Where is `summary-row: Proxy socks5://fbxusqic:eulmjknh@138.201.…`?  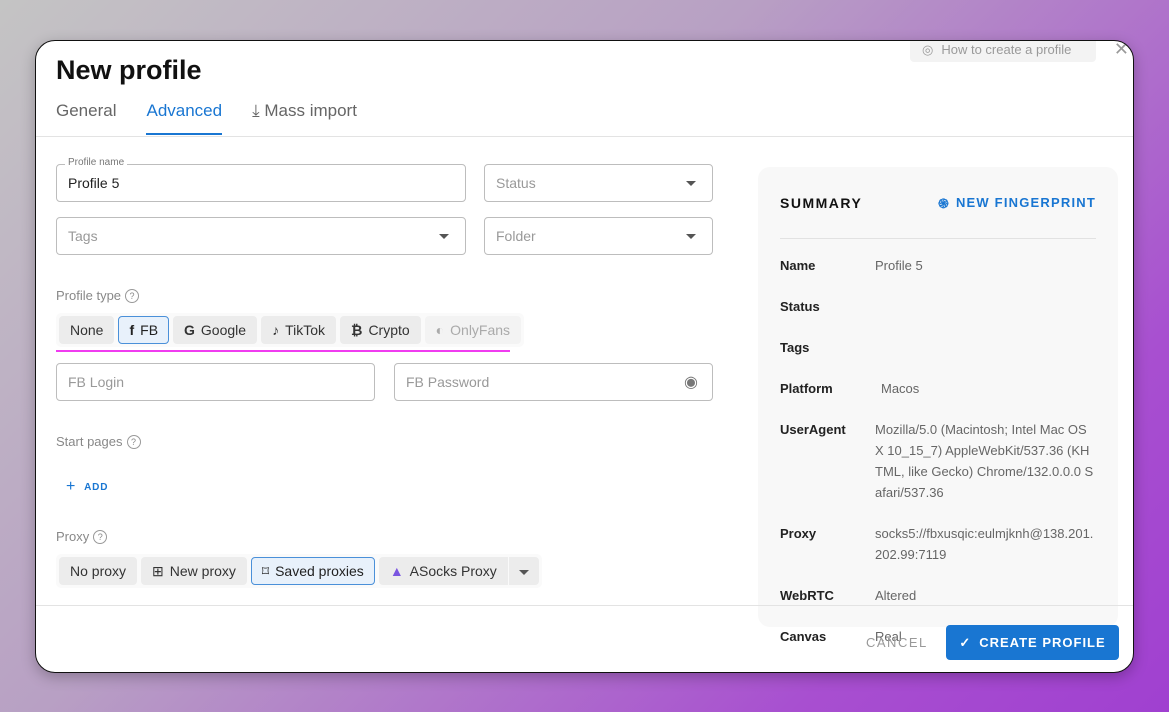
summary-row: Proxy socks5://fbxusqic:eulmjknh@138.201.… is located at coordinates (938, 544).